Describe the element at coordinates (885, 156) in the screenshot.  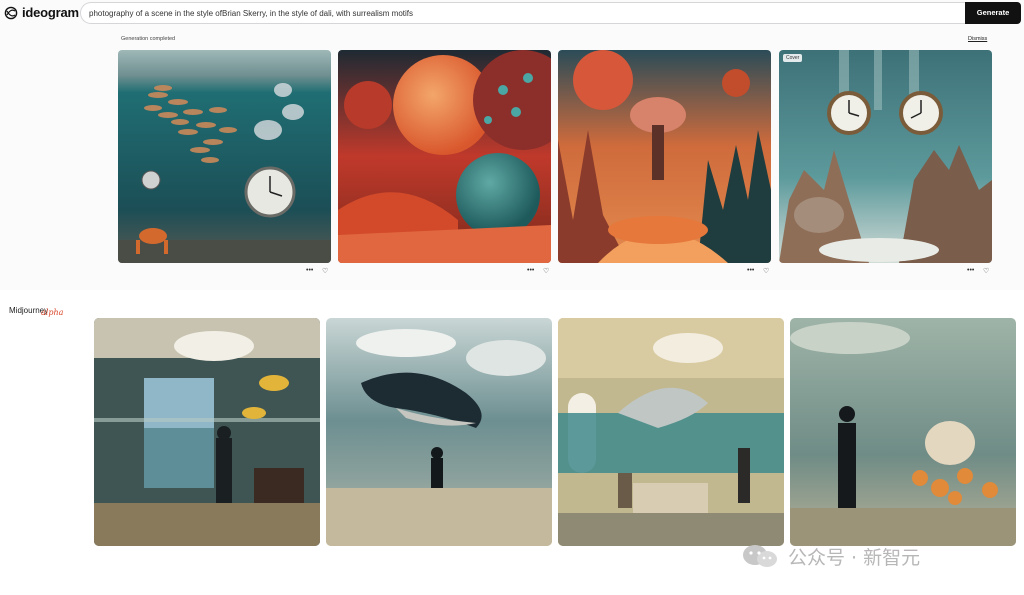
I see `ideogram-result-image-4: Cover` at that location.